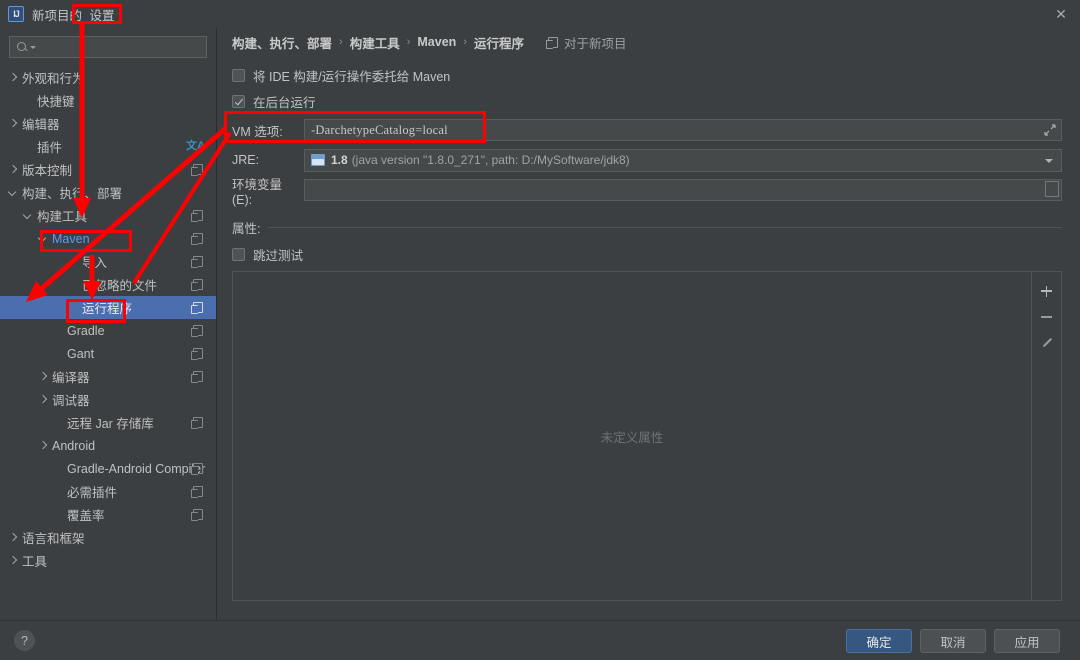 The image size is (1080, 660). Describe the element at coordinates (375, 42) in the screenshot. I see `breadcrumb-item-2: 构建工具` at that location.